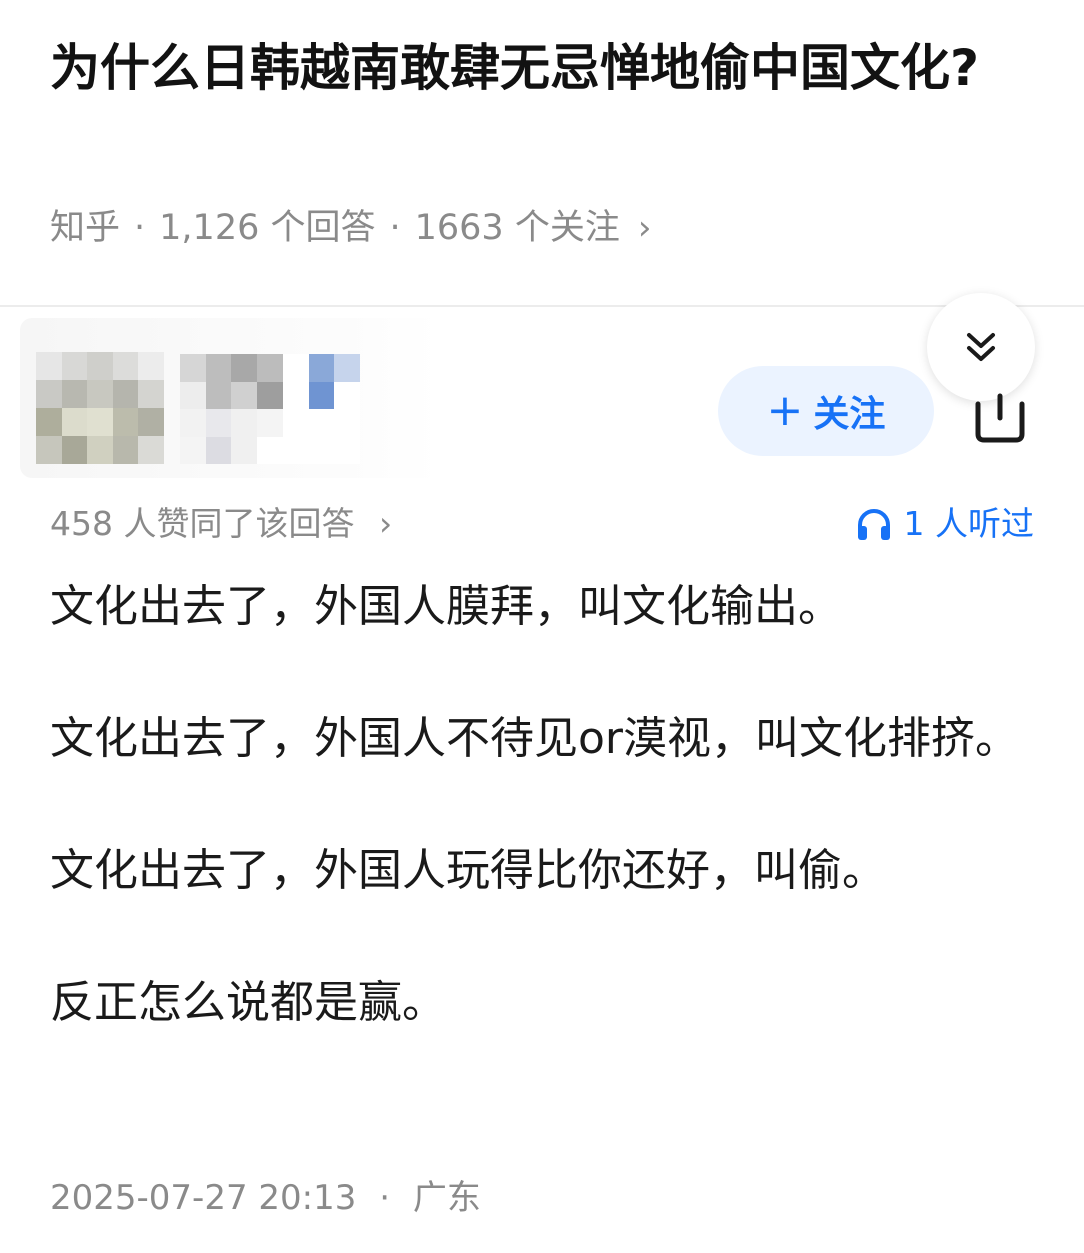 Image resolution: width=1084 pixels, height=1253 pixels. Describe the element at coordinates (446, 606) in the screenshot. I see `answer-paragraph: 文化出去了，外国人膜拜，叫文化输出。` at that location.